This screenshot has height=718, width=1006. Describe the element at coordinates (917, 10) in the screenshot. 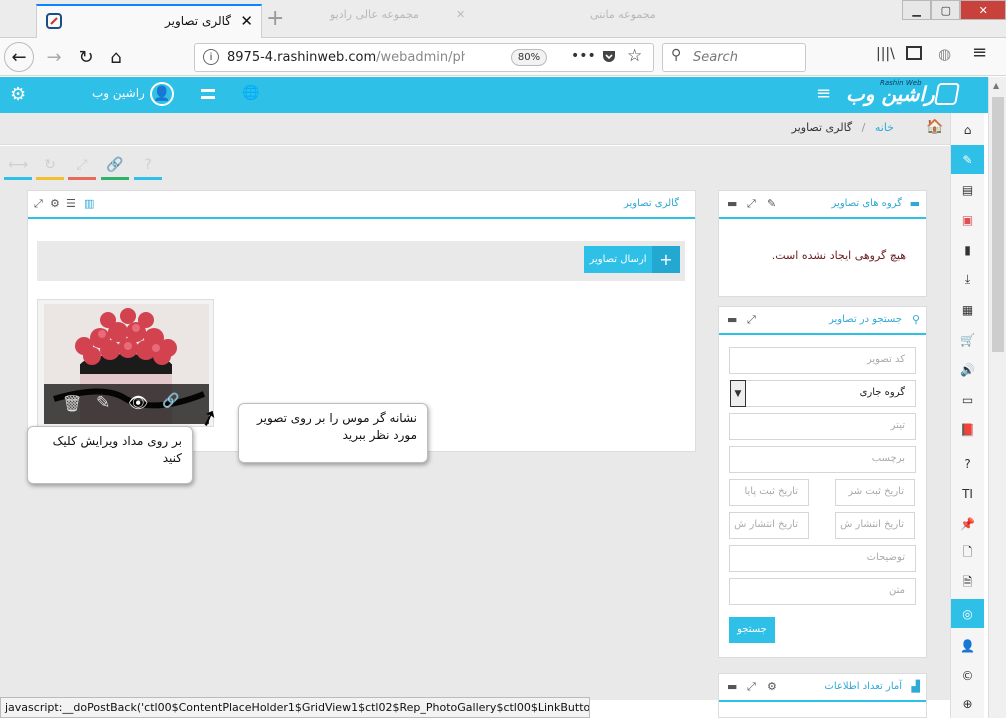

I see `minimize-icon: ▁` at that location.